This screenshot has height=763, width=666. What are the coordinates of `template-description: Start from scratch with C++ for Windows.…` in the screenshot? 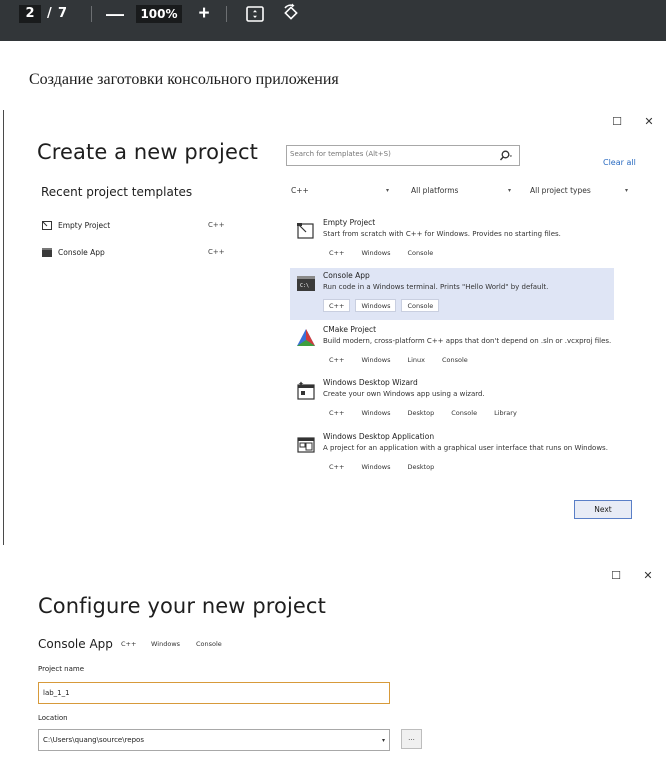 It's located at (442, 234).